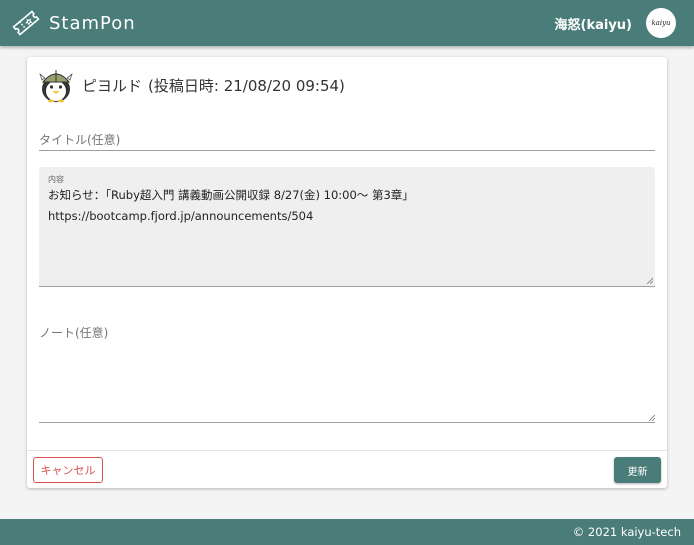  I want to click on cancel-button: キャンセル, so click(68, 470).